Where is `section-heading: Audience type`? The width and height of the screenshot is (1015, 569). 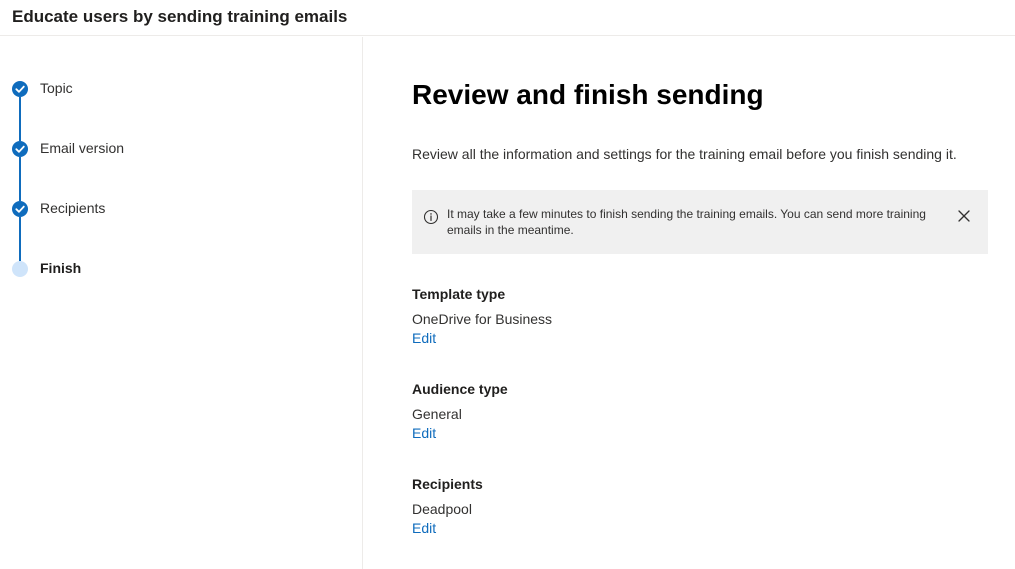
section-heading: Audience type is located at coordinates (460, 389).